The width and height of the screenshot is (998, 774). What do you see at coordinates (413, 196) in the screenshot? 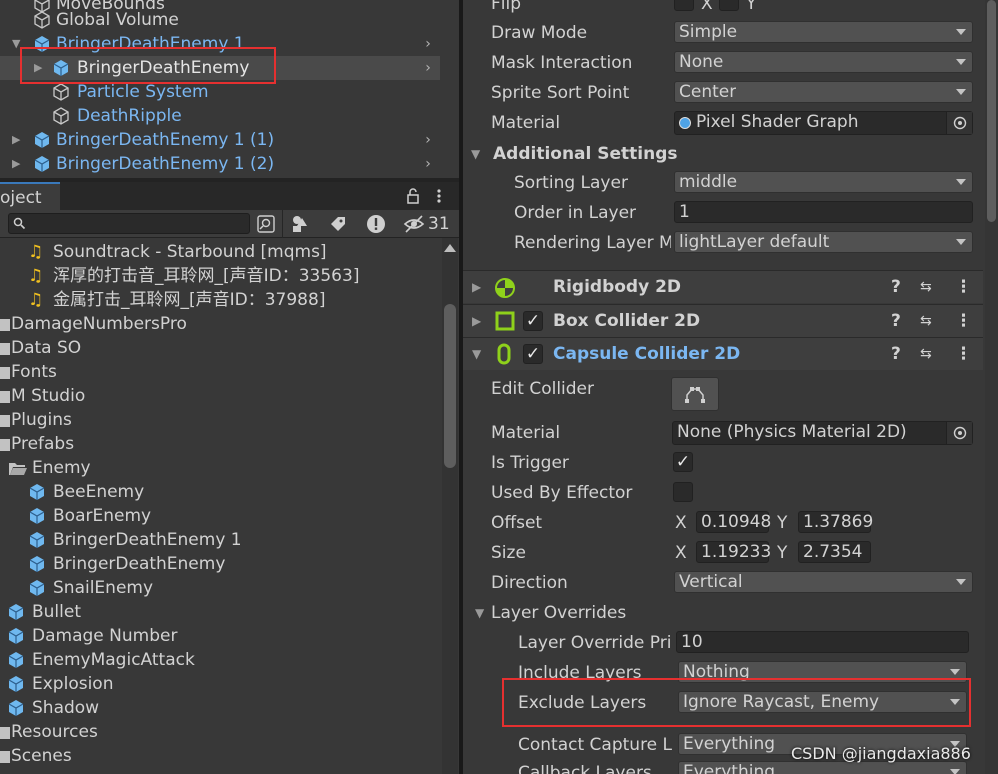
I see `lock-icon` at bounding box center [413, 196].